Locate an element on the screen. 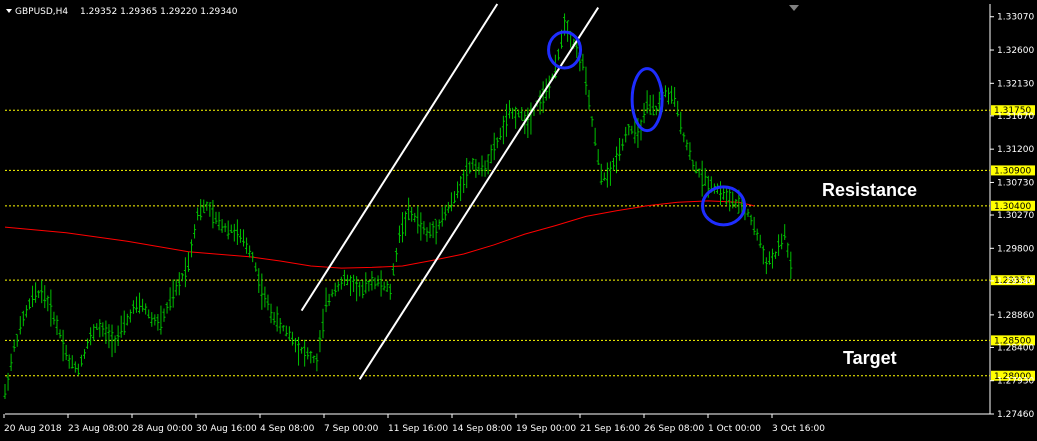 This screenshot has width=1037, height=441. y-tick-label: 1.28860 is located at coordinates (1015, 316).